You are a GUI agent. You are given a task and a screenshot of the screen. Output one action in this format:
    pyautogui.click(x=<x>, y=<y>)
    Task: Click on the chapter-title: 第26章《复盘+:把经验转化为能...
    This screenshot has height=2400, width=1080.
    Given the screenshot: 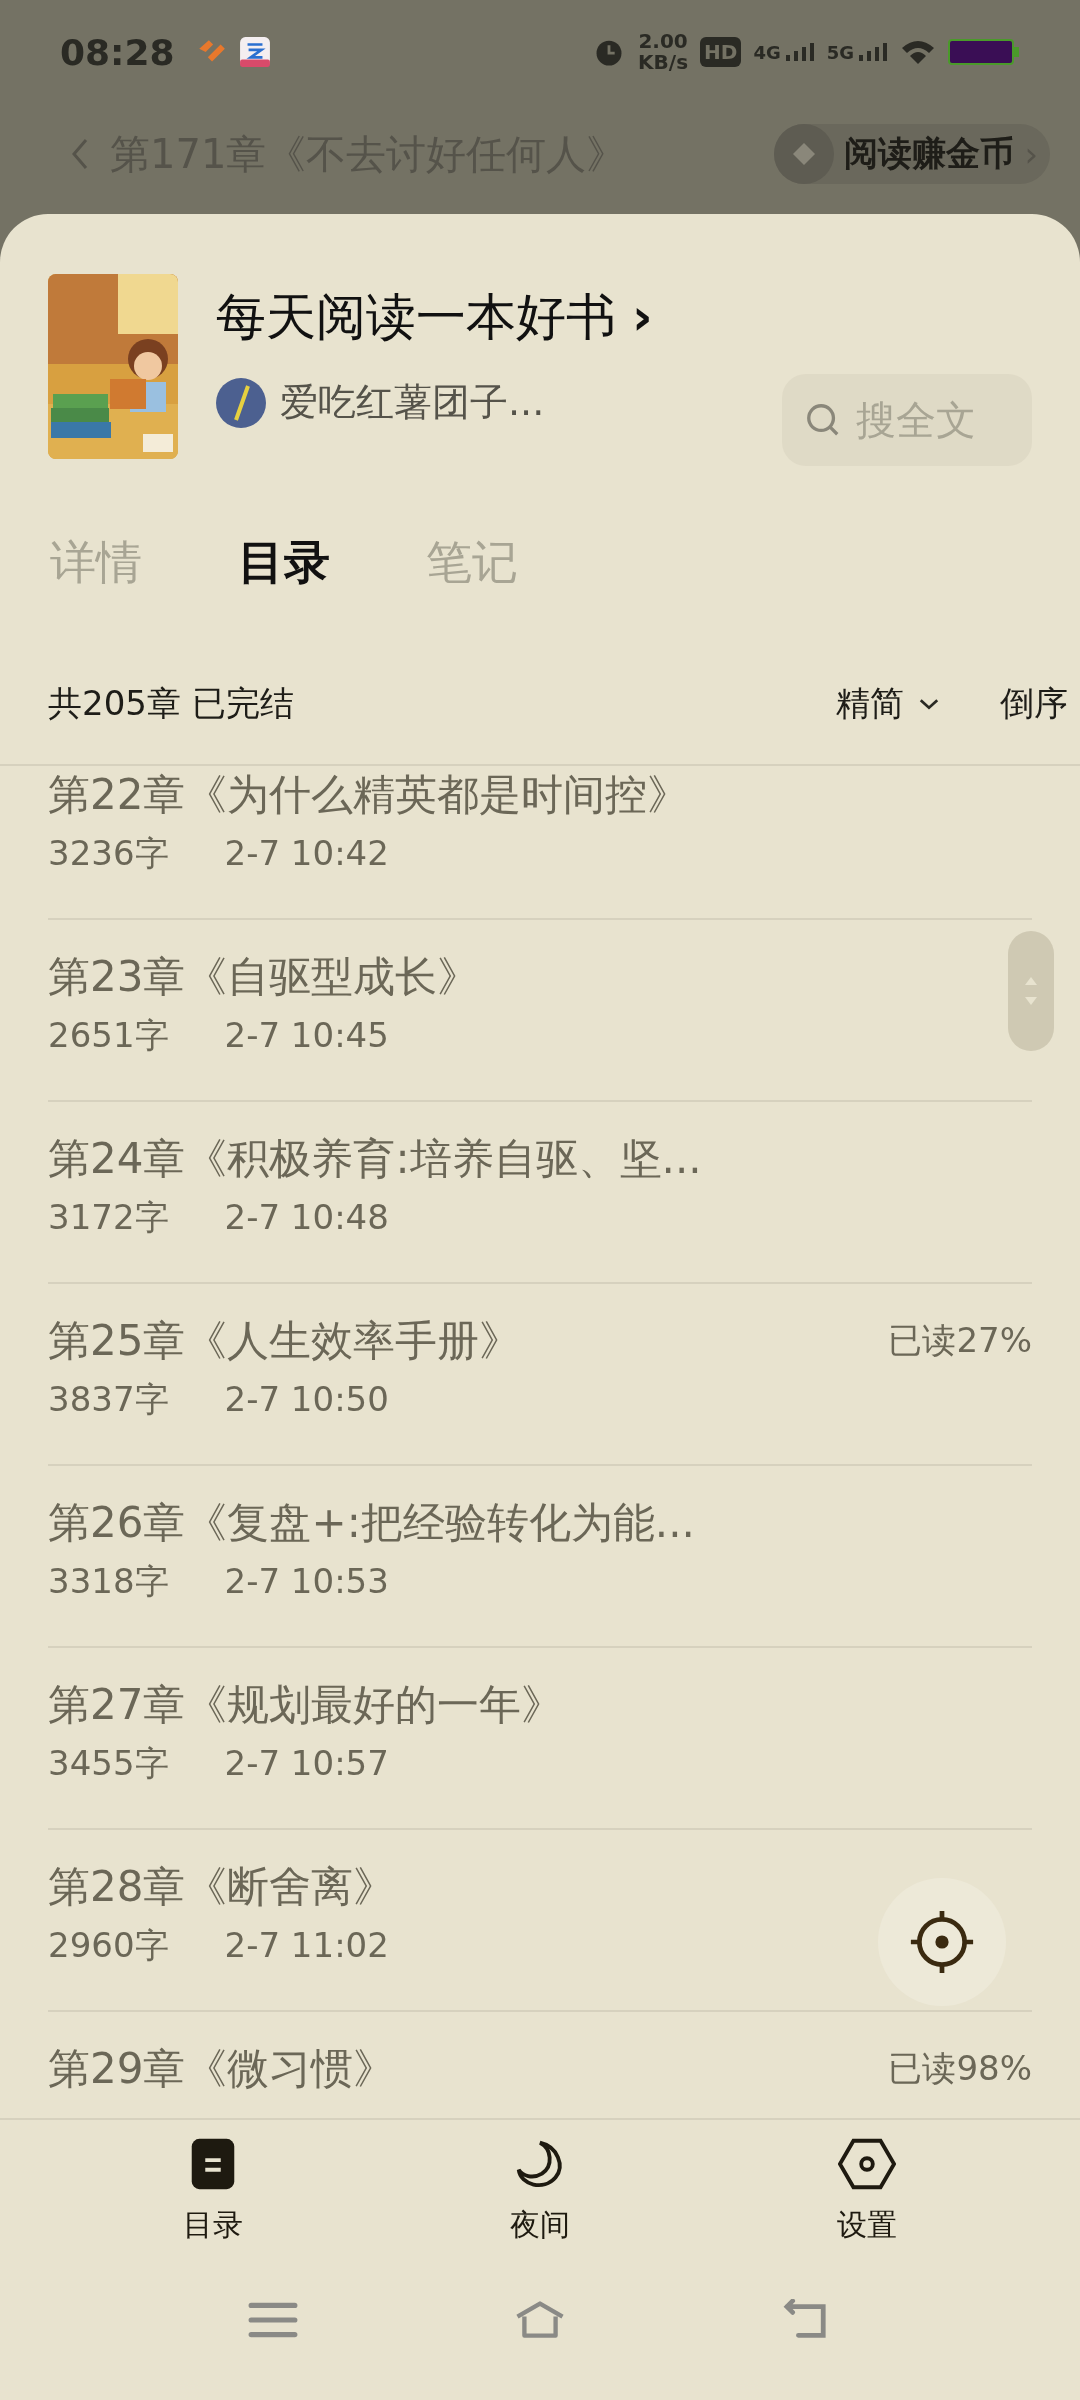 What is the action you would take?
    pyautogui.click(x=371, y=1523)
    